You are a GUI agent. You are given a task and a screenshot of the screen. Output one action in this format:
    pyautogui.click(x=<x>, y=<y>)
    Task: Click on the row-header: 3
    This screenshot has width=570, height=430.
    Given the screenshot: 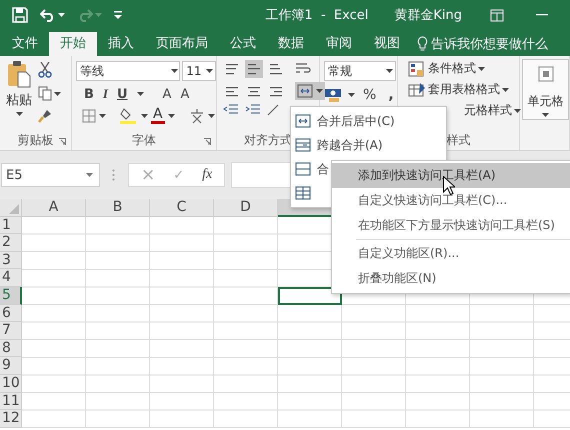 What is the action you would take?
    pyautogui.click(x=11, y=261)
    